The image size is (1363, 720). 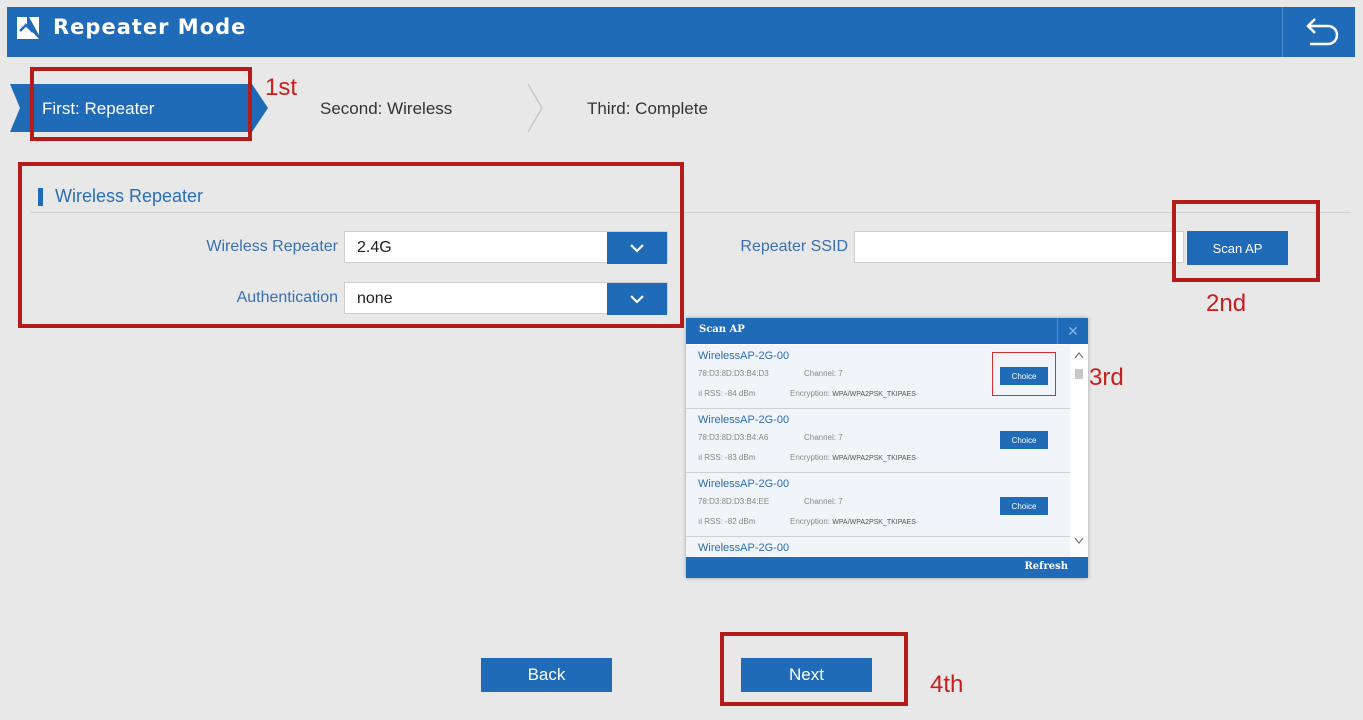 What do you see at coordinates (727, 457) in the screenshot?
I see `ap-rss: ıl RSS: -83 dBm` at bounding box center [727, 457].